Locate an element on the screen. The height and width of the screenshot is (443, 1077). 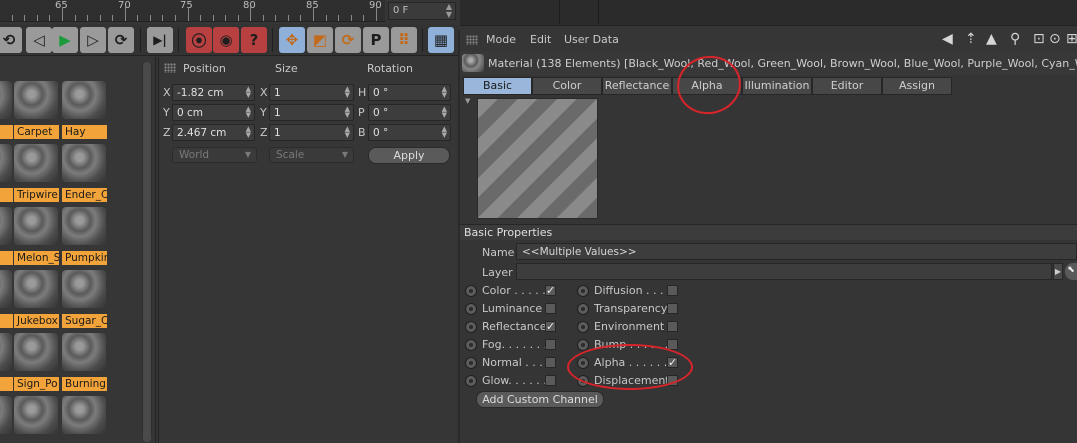
layer-picker-icon: ⬉ is located at coordinates (1071, 271).